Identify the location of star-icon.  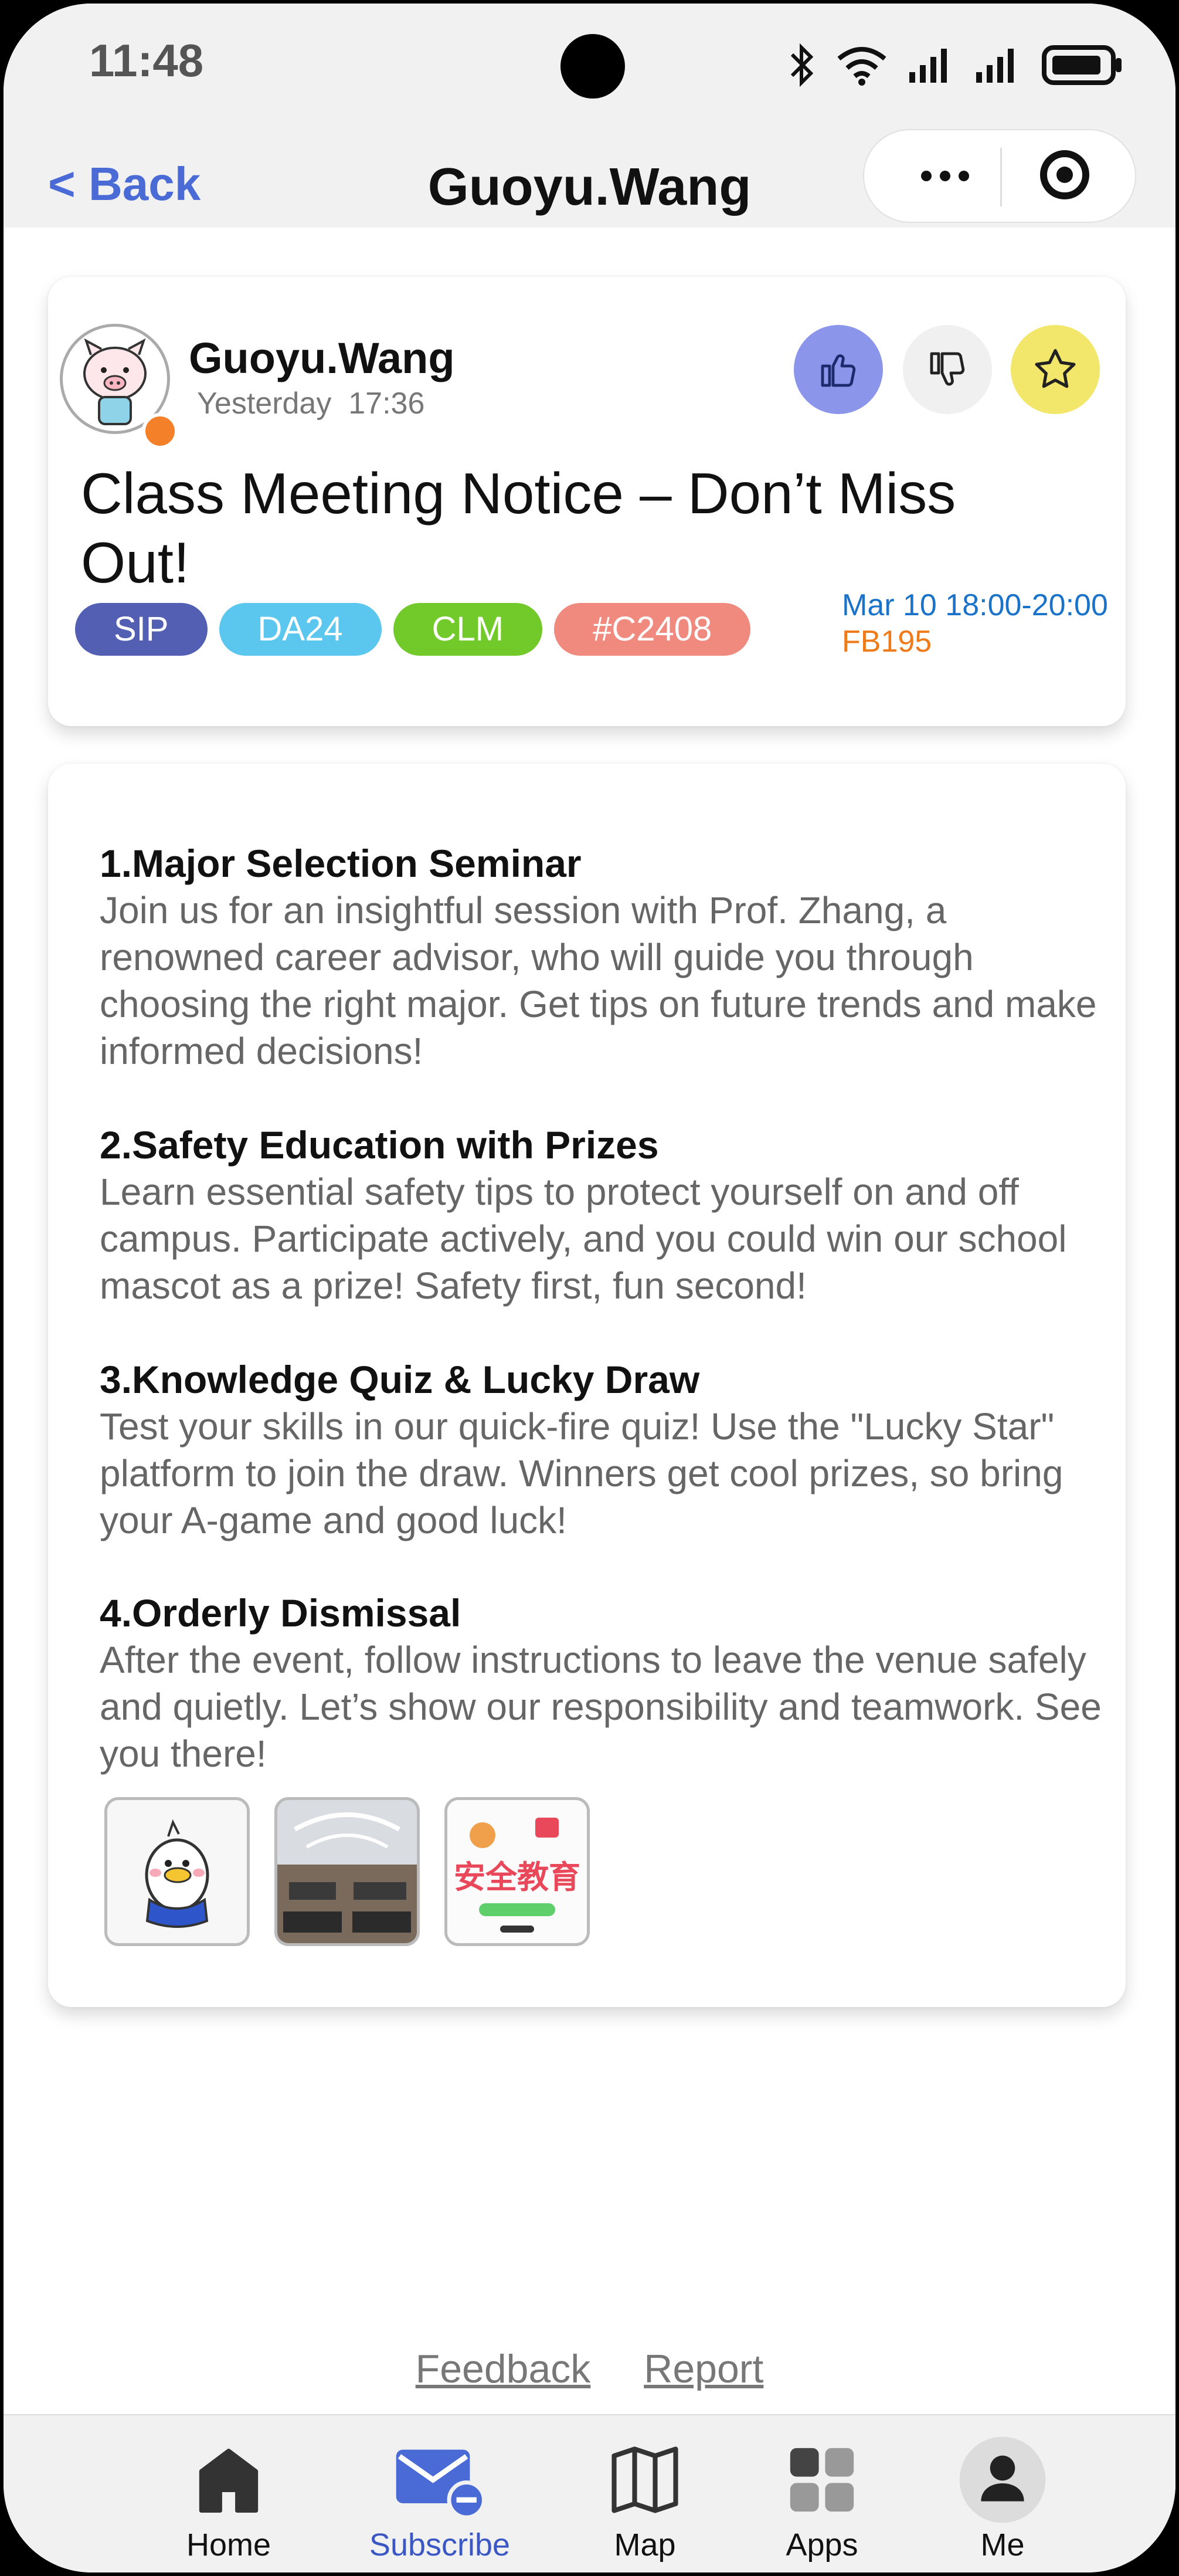
(1055, 368).